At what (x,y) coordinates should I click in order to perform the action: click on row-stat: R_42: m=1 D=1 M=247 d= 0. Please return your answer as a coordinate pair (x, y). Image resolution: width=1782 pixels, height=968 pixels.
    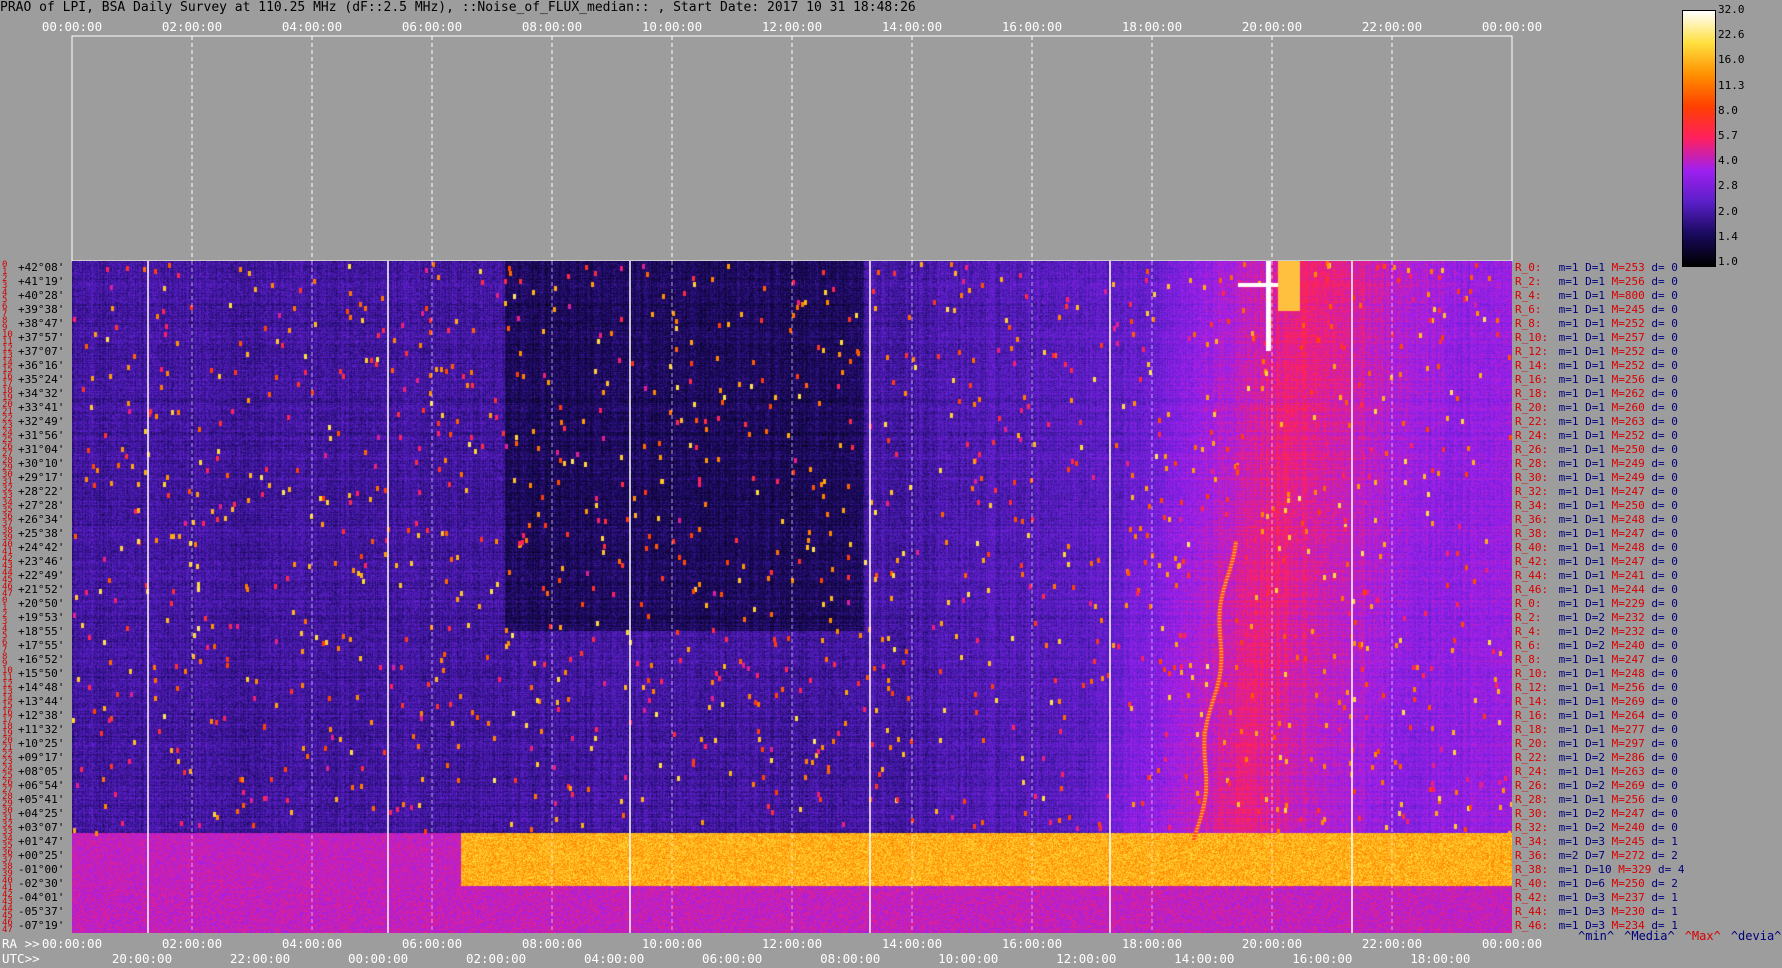
    Looking at the image, I should click on (1596, 561).